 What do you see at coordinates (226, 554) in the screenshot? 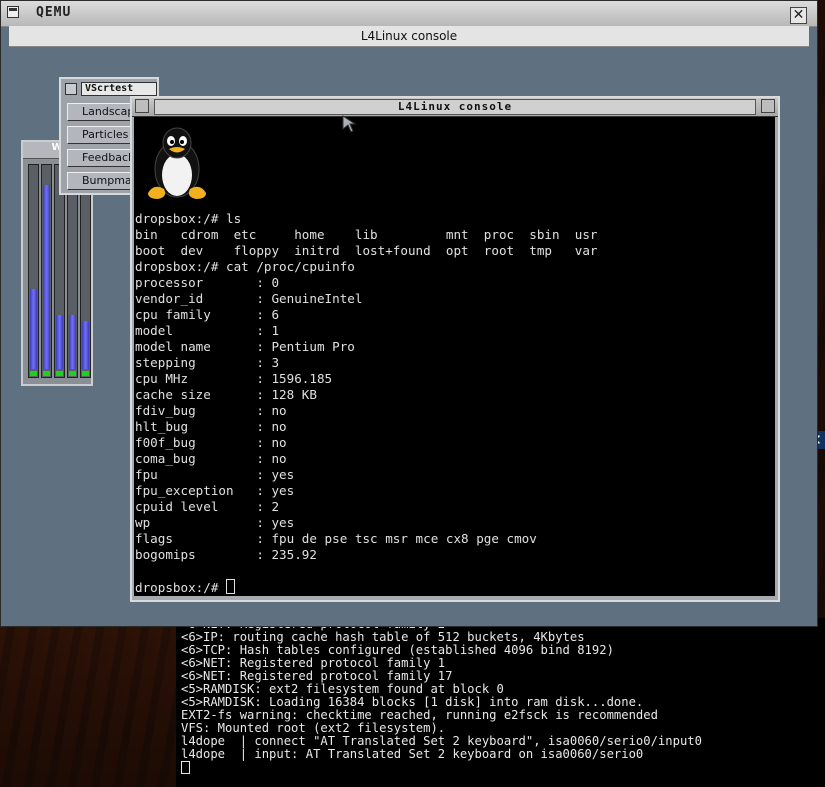
I see `console-line: bogomips : 235.92` at bounding box center [226, 554].